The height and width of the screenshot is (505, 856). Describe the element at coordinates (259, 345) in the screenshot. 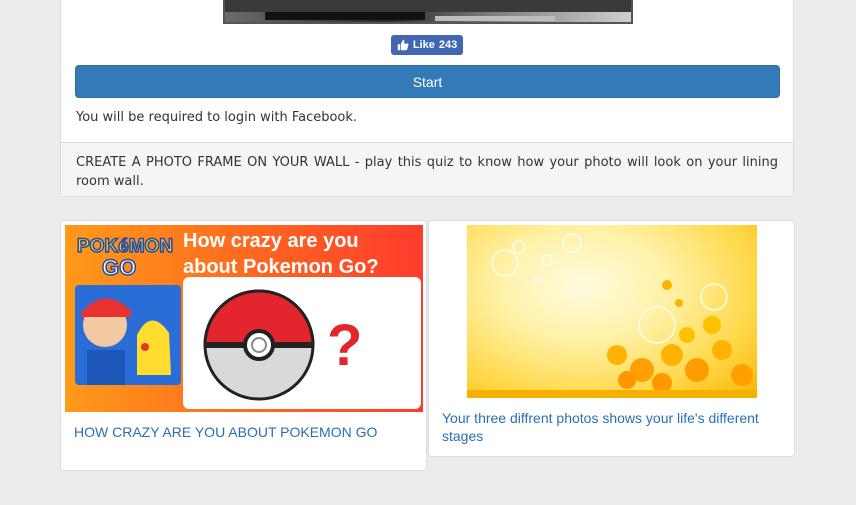

I see `pokeball-icon` at that location.